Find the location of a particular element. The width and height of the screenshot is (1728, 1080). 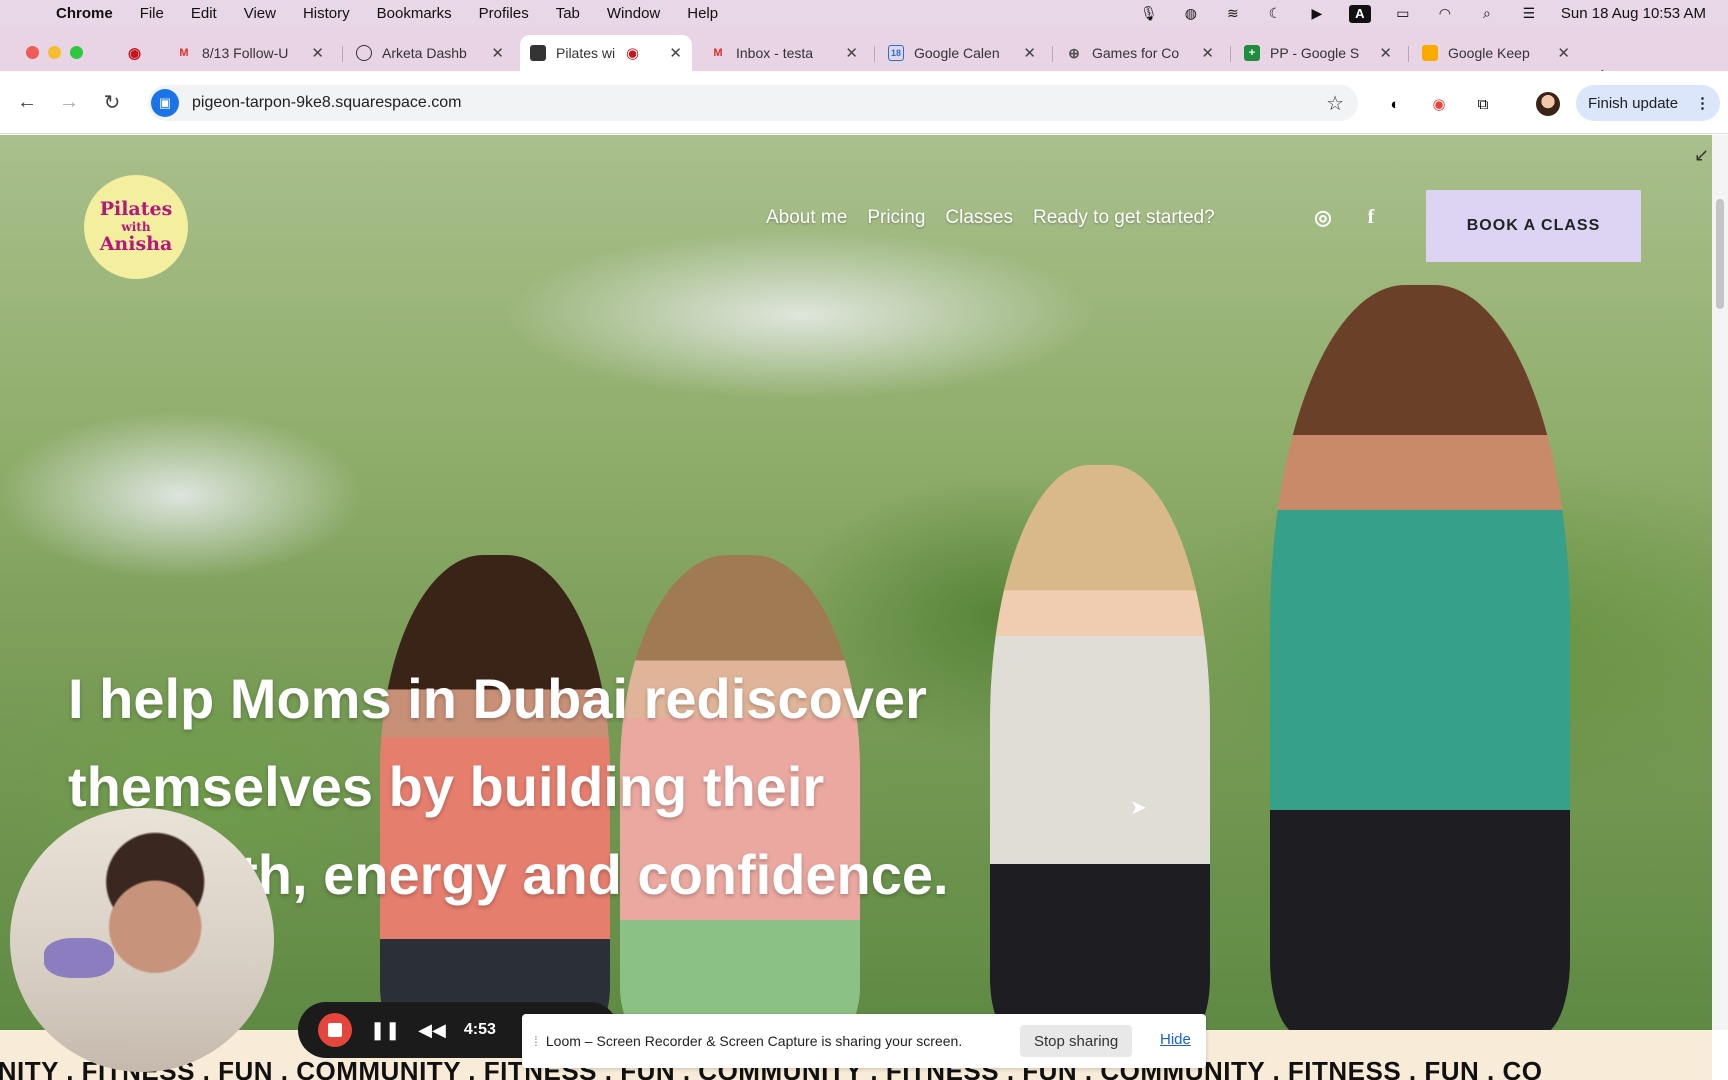

battery-icon: ▭ is located at coordinates (1403, 13).